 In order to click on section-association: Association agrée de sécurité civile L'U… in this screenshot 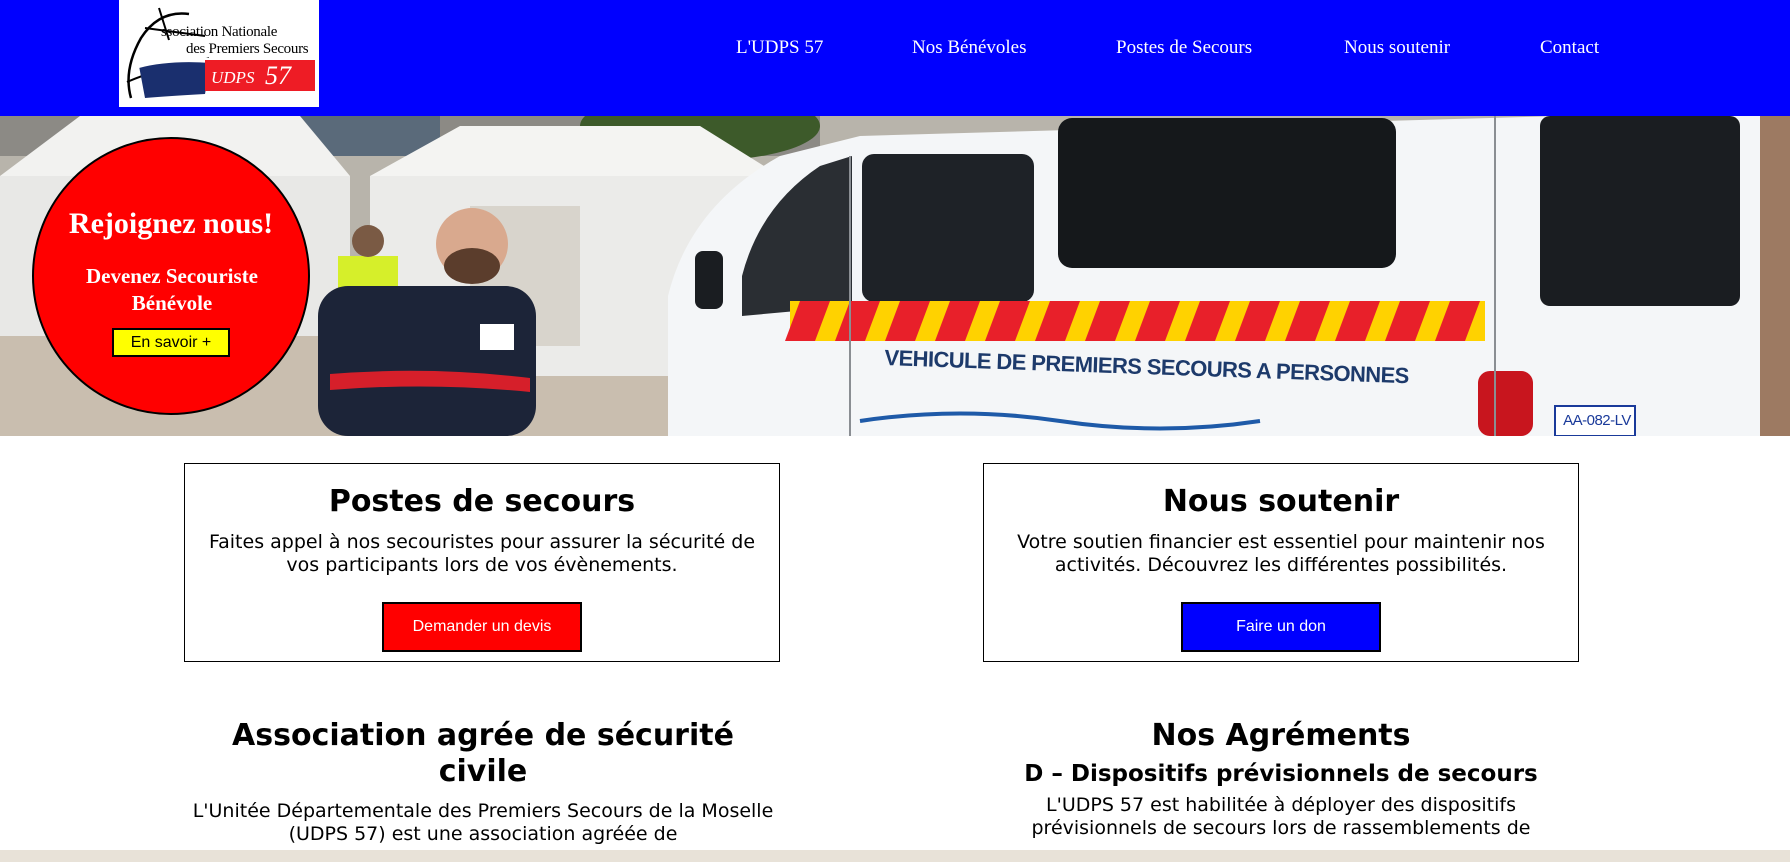, I will do `click(483, 782)`.